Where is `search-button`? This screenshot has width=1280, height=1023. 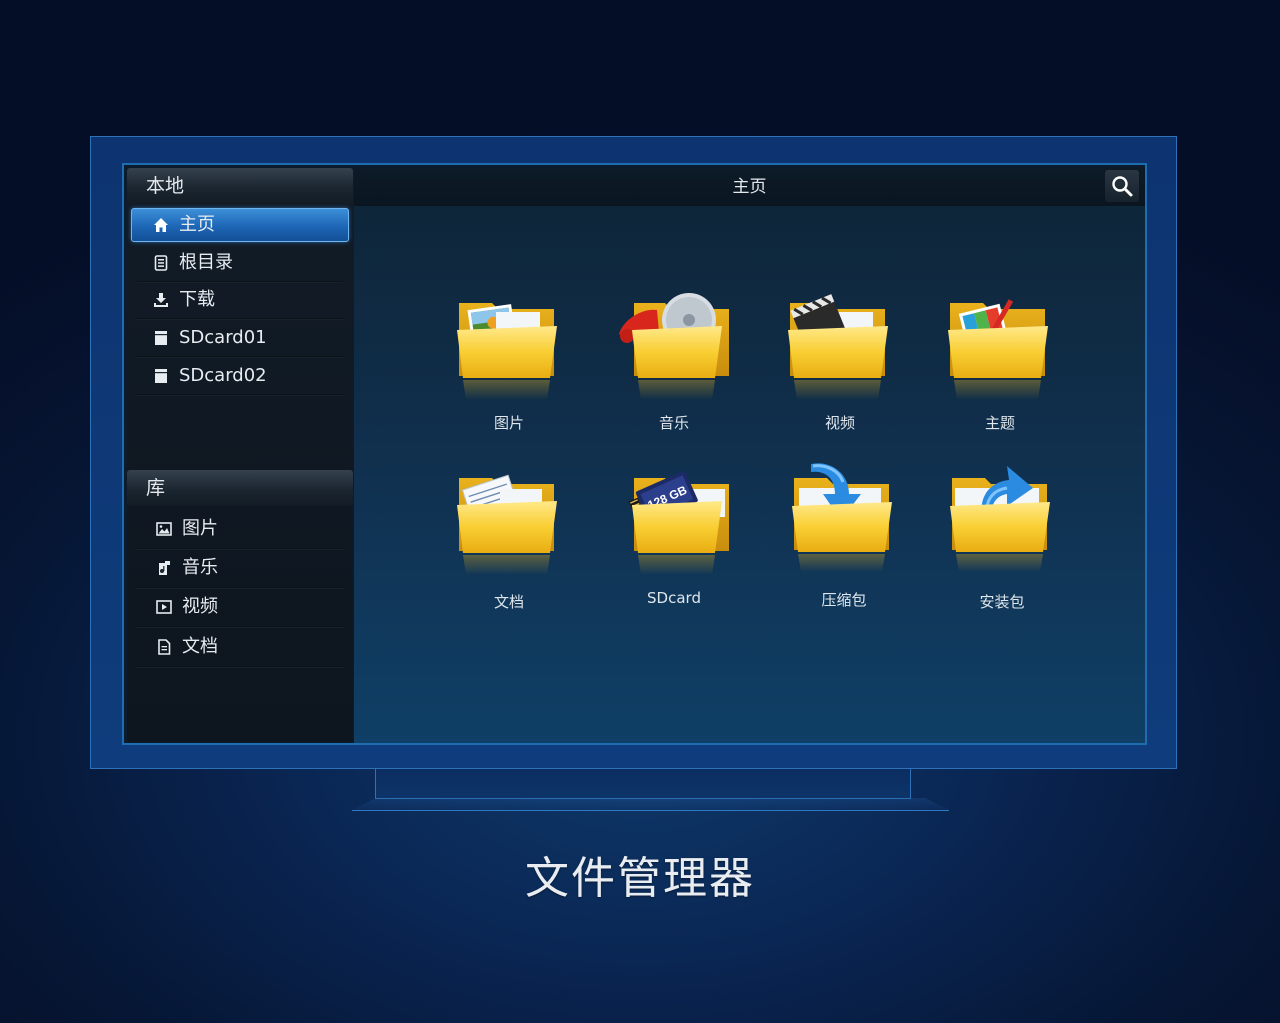
search-button is located at coordinates (1122, 186).